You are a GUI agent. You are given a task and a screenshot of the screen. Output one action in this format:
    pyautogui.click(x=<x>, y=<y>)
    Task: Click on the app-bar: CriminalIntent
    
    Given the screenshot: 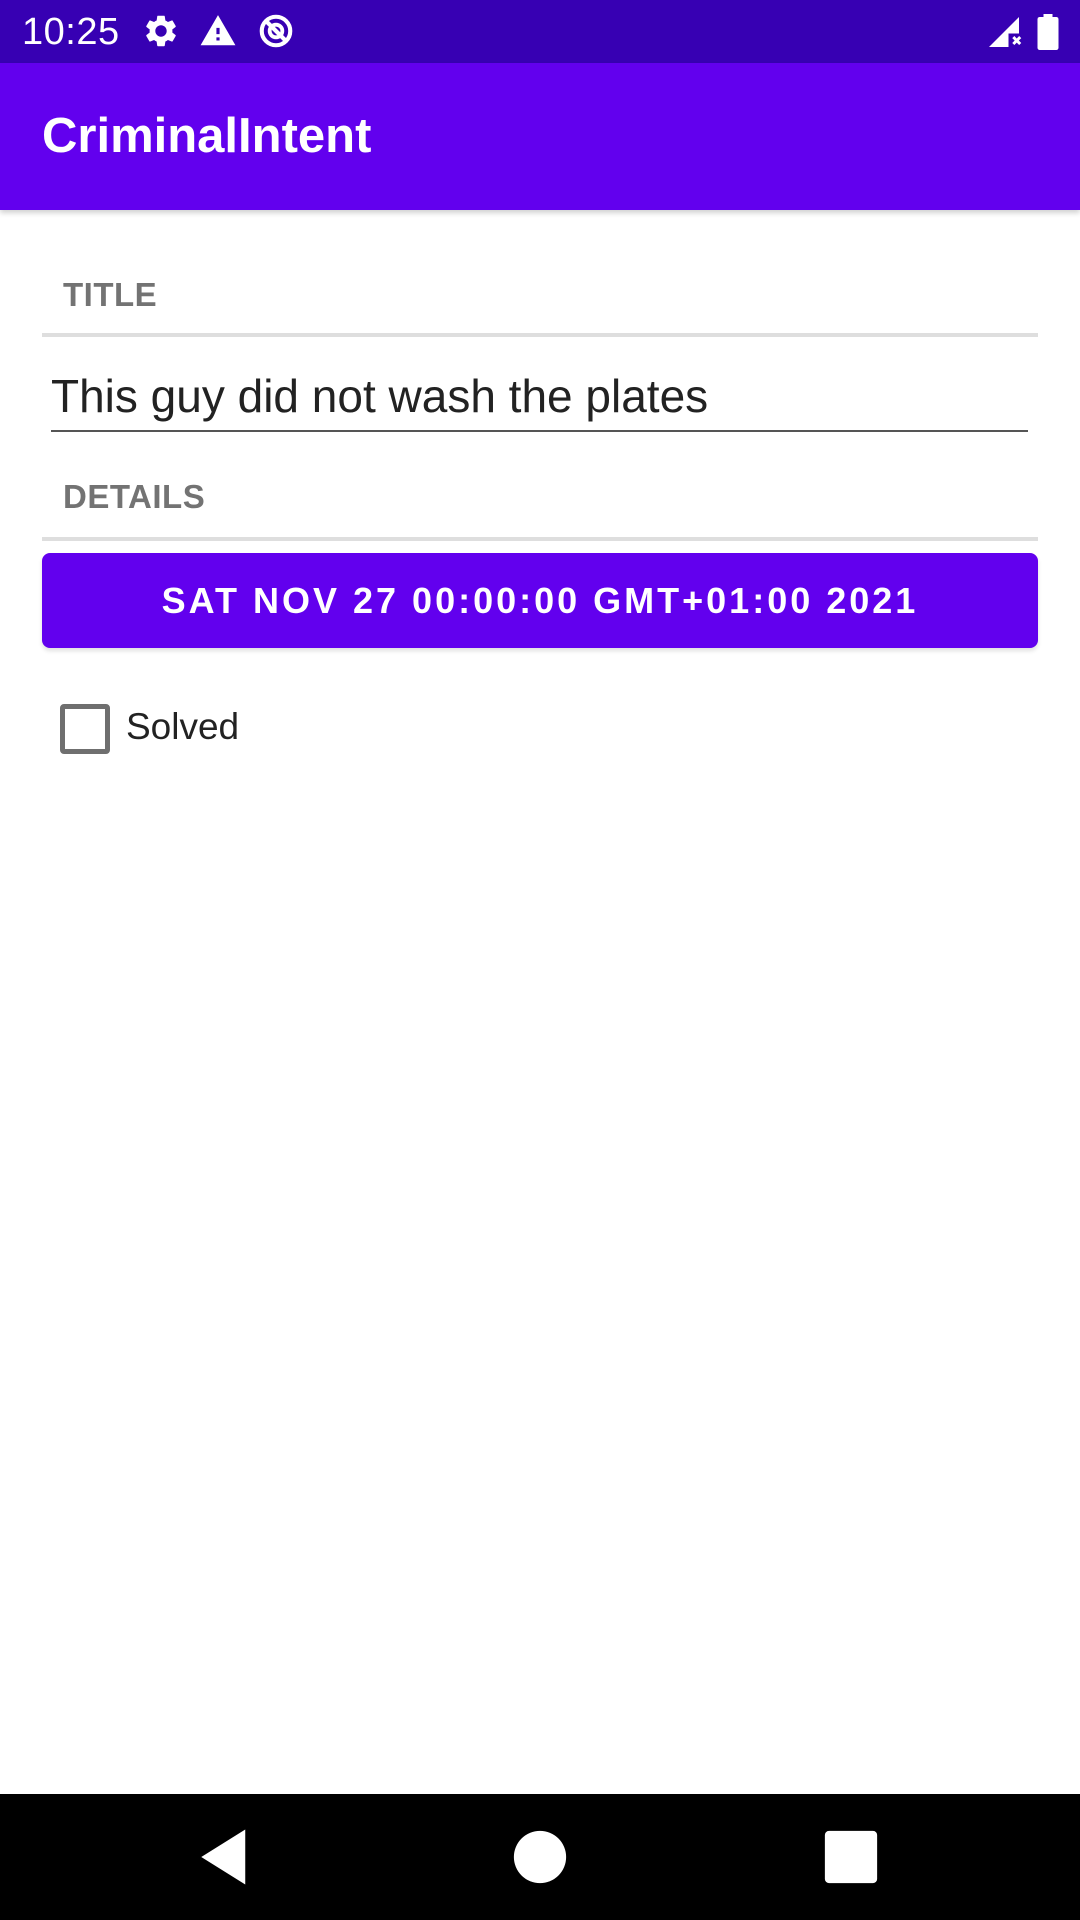 What is the action you would take?
    pyautogui.click(x=540, y=136)
    